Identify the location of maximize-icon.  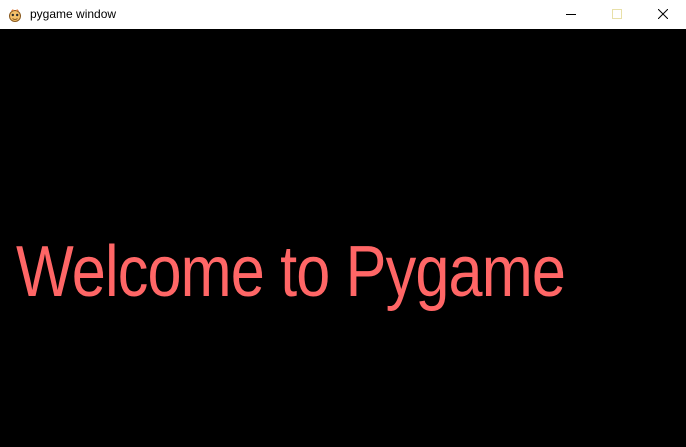
(617, 15).